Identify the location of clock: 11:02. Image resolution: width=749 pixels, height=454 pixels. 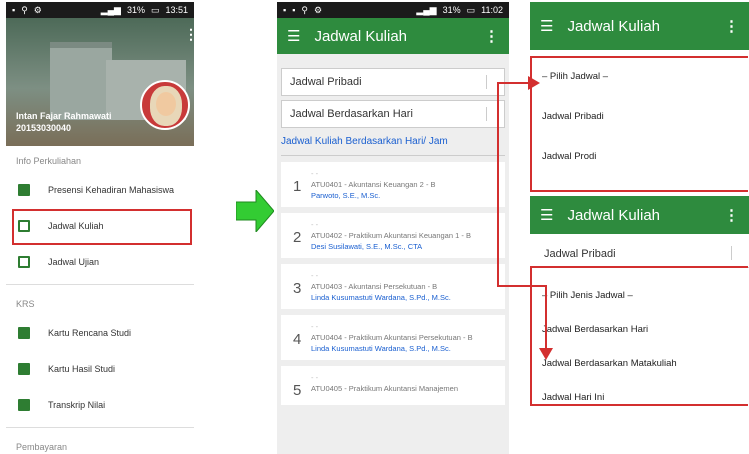
(492, 10).